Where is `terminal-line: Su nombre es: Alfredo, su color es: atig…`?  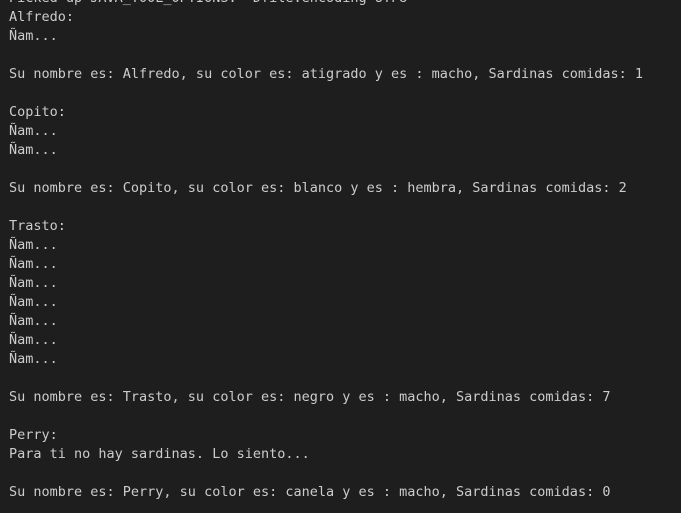
terminal-line: Su nombre es: Alfredo, su color es: atig… is located at coordinates (326, 74).